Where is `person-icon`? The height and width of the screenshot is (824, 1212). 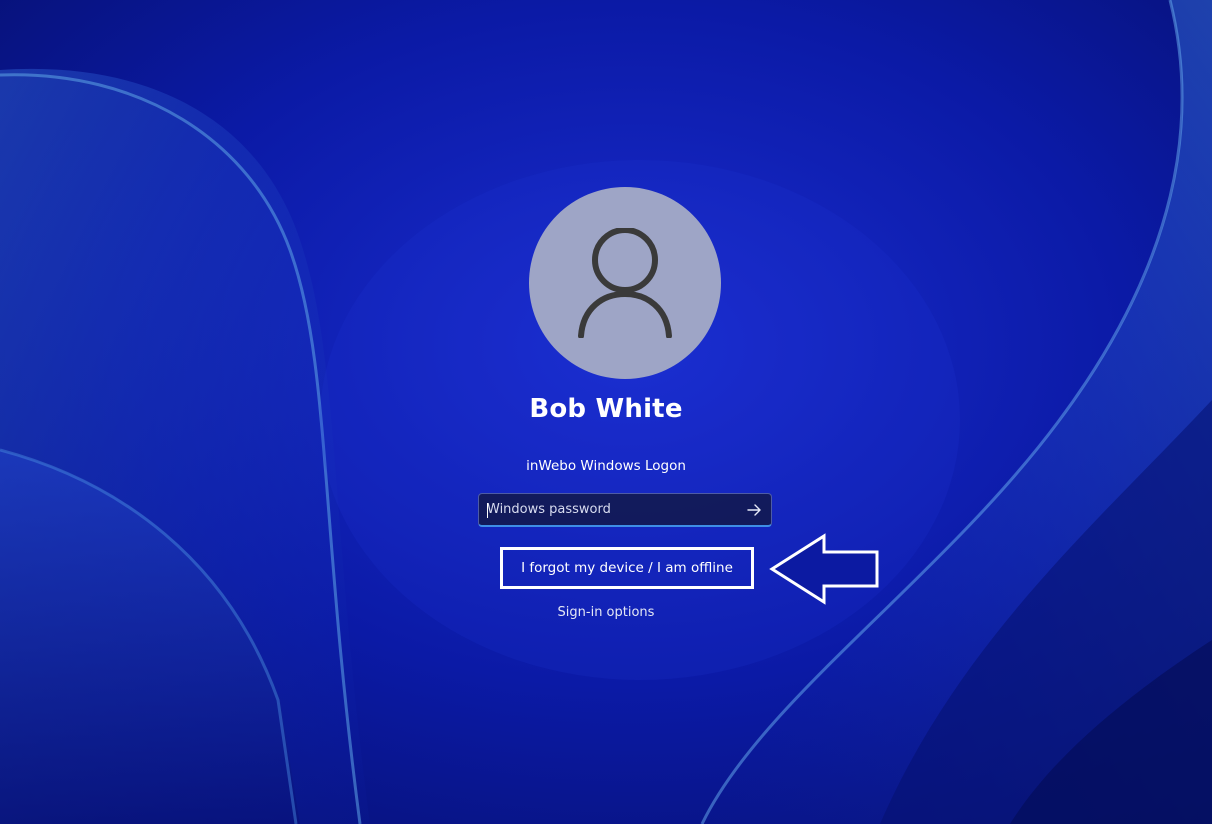 person-icon is located at coordinates (625, 283).